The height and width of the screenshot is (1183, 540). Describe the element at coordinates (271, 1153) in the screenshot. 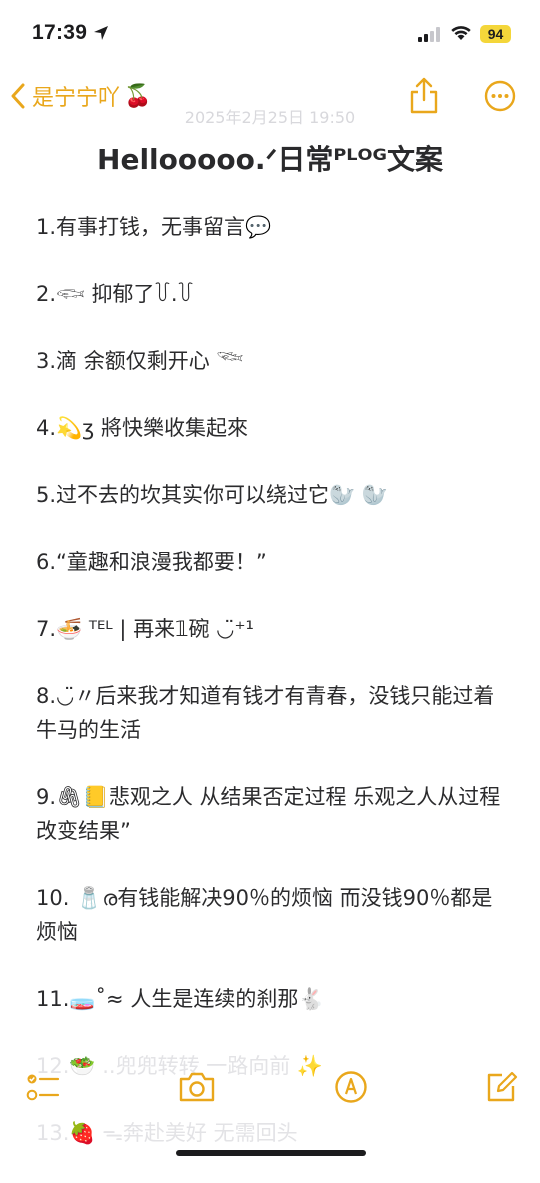

I see `home-indicator` at that location.